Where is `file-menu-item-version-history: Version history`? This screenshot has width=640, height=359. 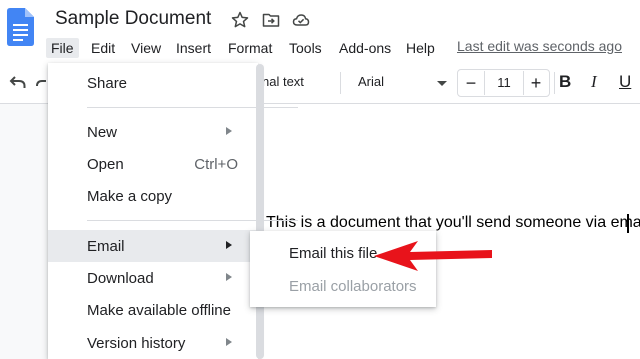
file-menu-item-version-history: Version history is located at coordinates (153, 343).